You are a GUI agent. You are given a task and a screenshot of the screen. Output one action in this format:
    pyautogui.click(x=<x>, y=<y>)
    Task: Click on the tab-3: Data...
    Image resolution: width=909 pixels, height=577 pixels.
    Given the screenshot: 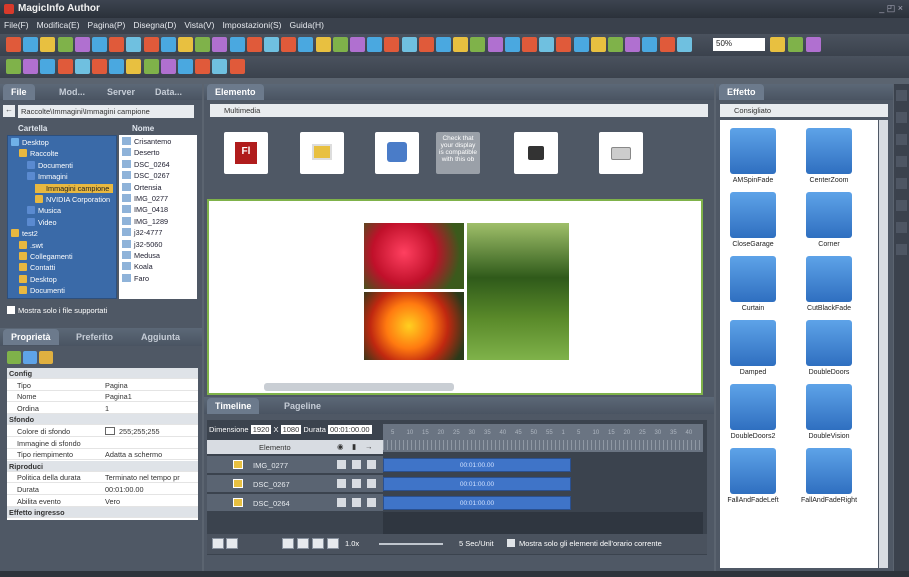 What is the action you would take?
    pyautogui.click(x=168, y=92)
    